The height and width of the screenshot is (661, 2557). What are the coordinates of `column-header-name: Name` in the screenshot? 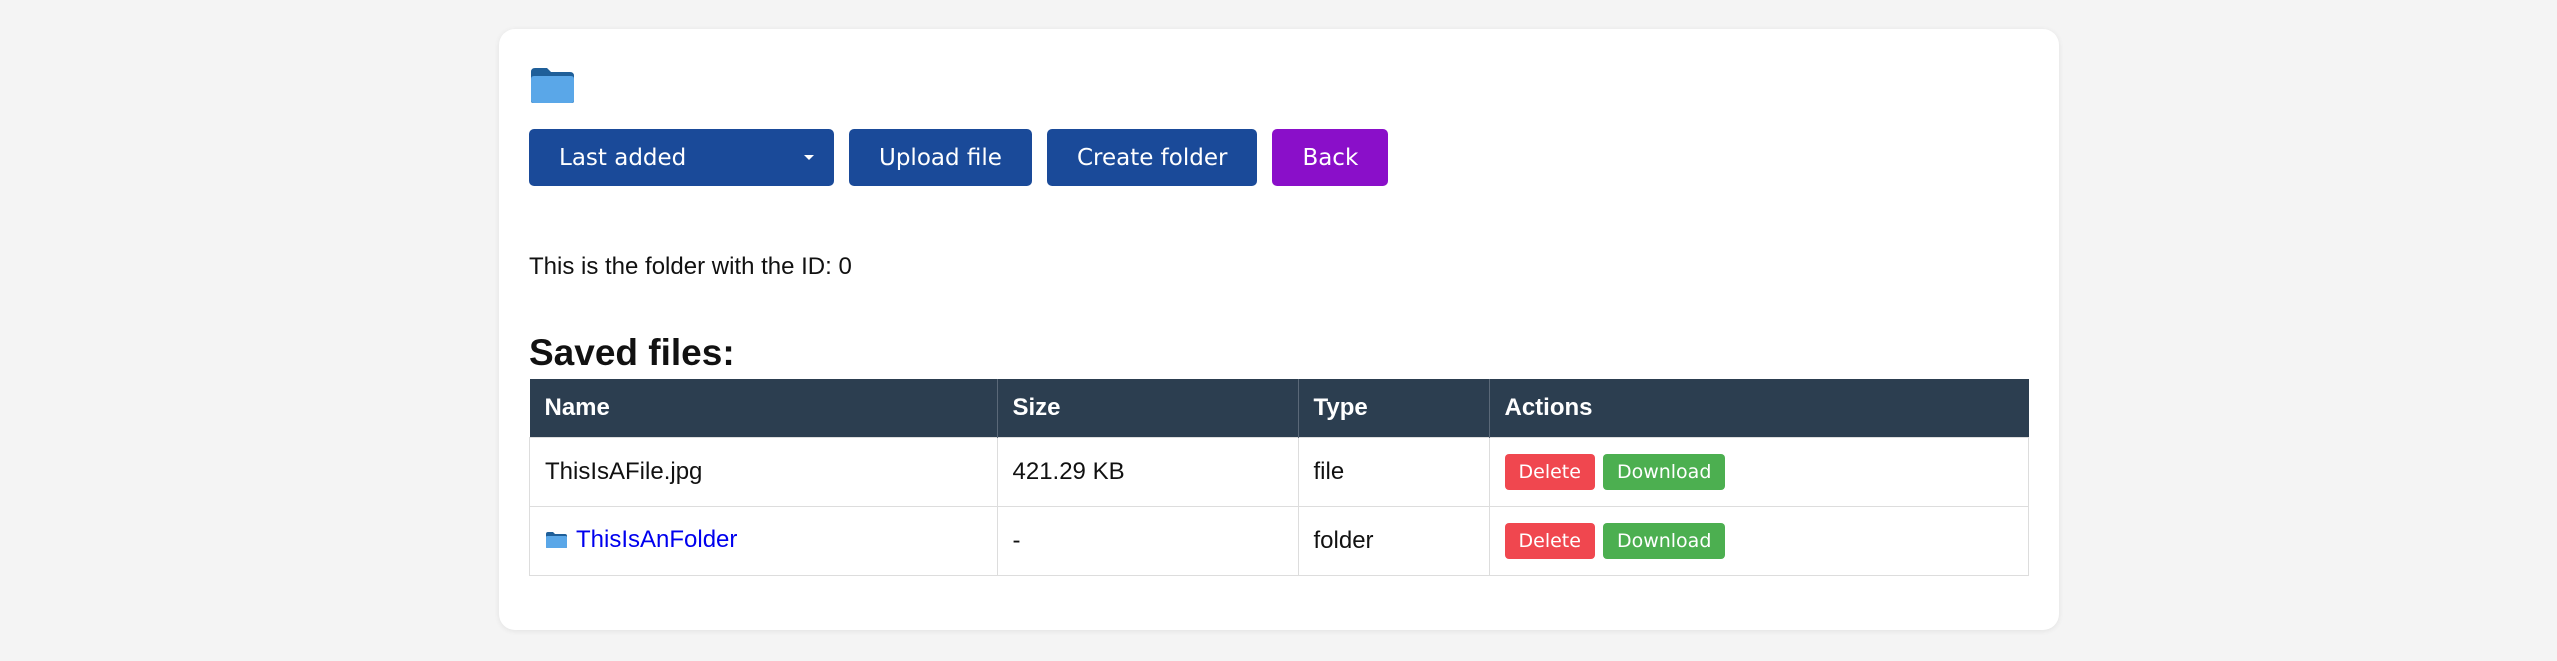 It's located at (763, 408).